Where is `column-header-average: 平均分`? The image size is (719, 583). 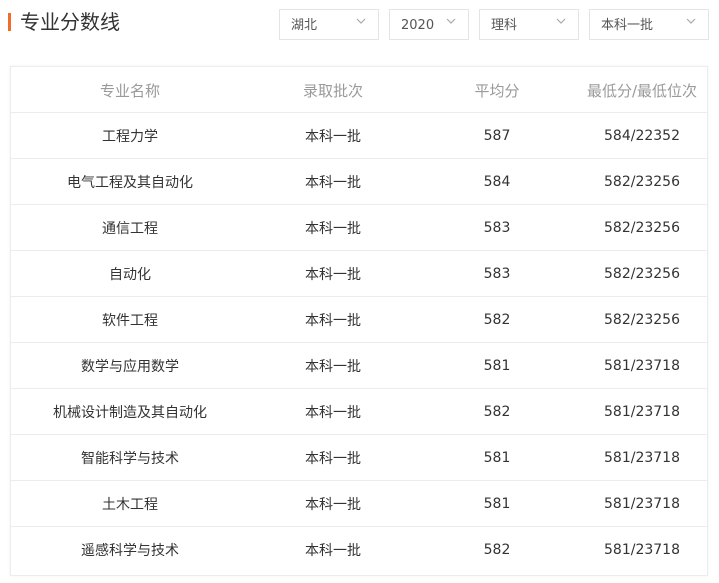
column-header-average: 平均分 is located at coordinates (497, 90).